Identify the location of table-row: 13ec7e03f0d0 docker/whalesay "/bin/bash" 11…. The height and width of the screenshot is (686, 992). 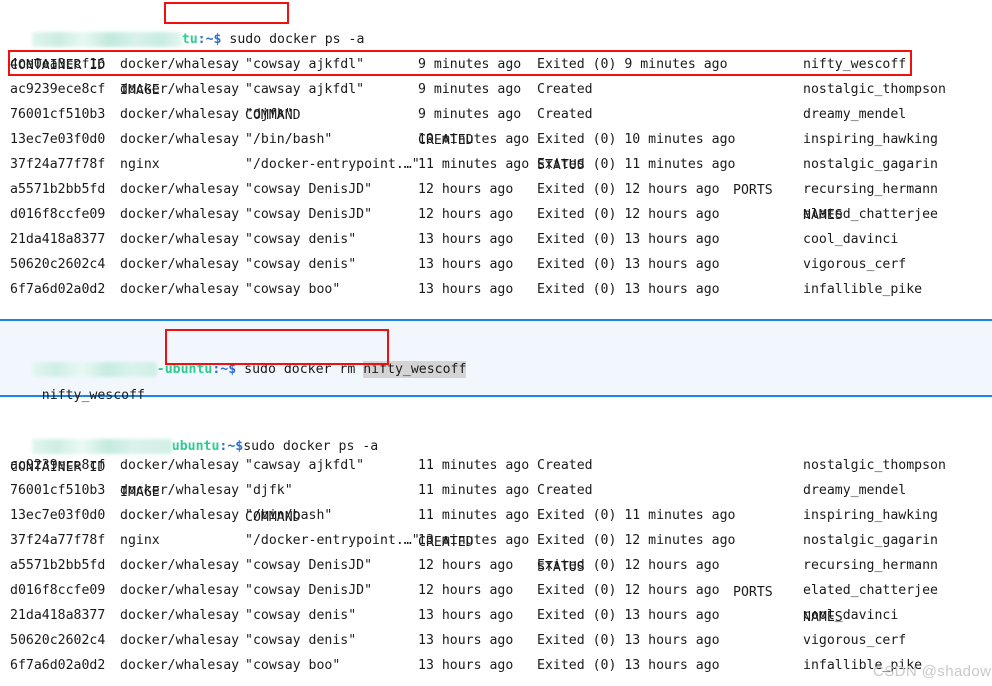
(496, 515).